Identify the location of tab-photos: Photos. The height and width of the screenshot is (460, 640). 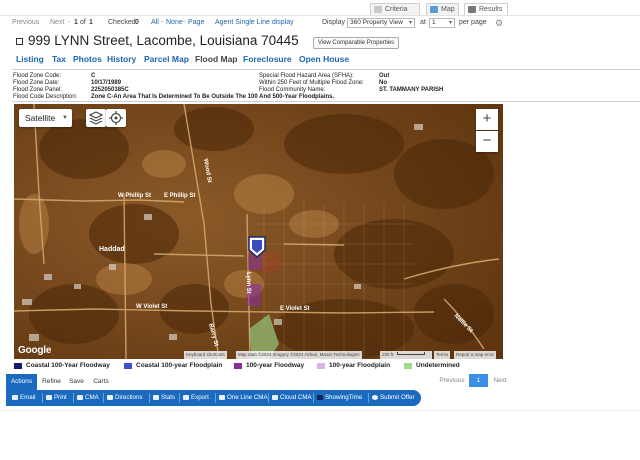
(87, 59).